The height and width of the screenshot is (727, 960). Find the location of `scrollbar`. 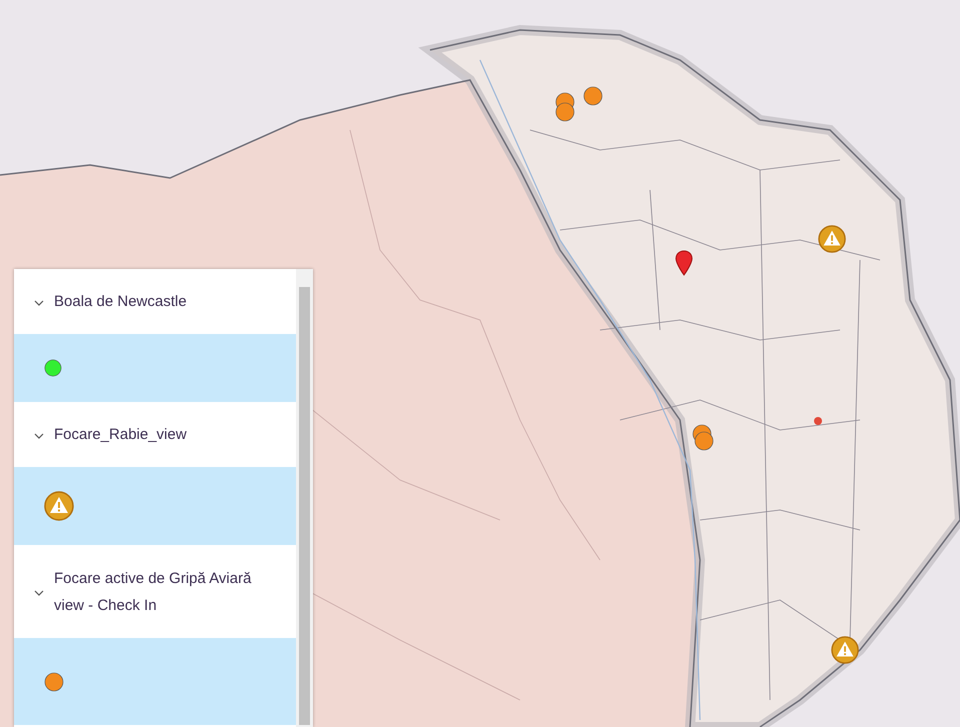

scrollbar is located at coordinates (304, 498).